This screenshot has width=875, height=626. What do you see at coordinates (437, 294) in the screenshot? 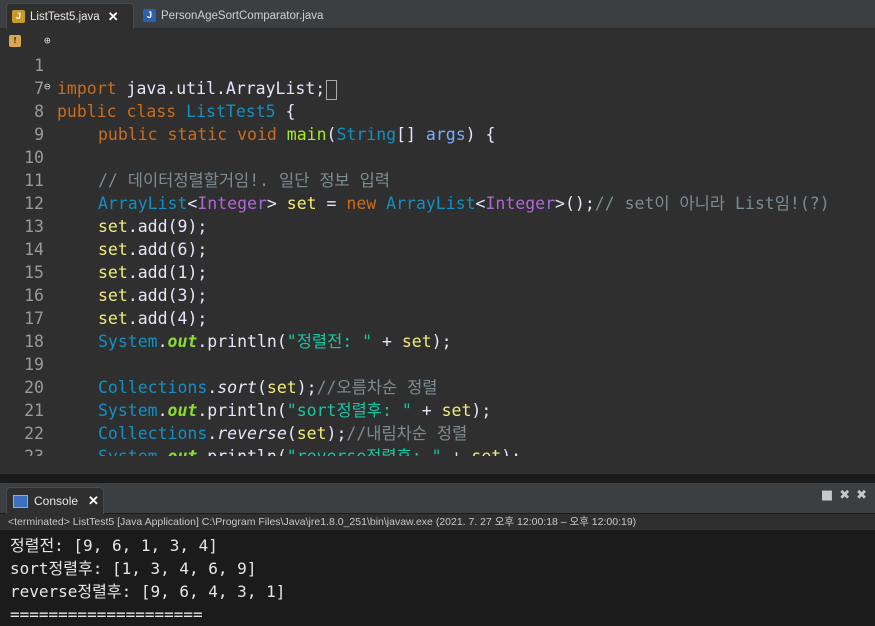
I see `code-line: 16 set.add(4);` at bounding box center [437, 294].